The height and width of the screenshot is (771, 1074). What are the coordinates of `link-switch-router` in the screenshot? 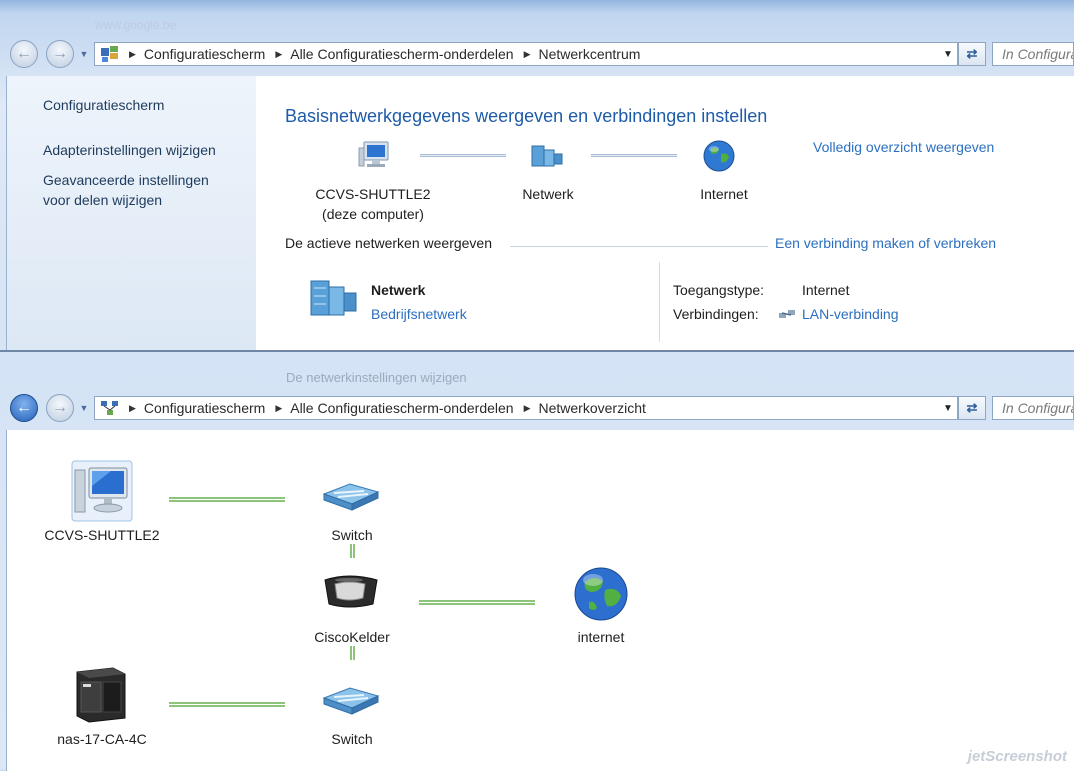 It's located at (352, 551).